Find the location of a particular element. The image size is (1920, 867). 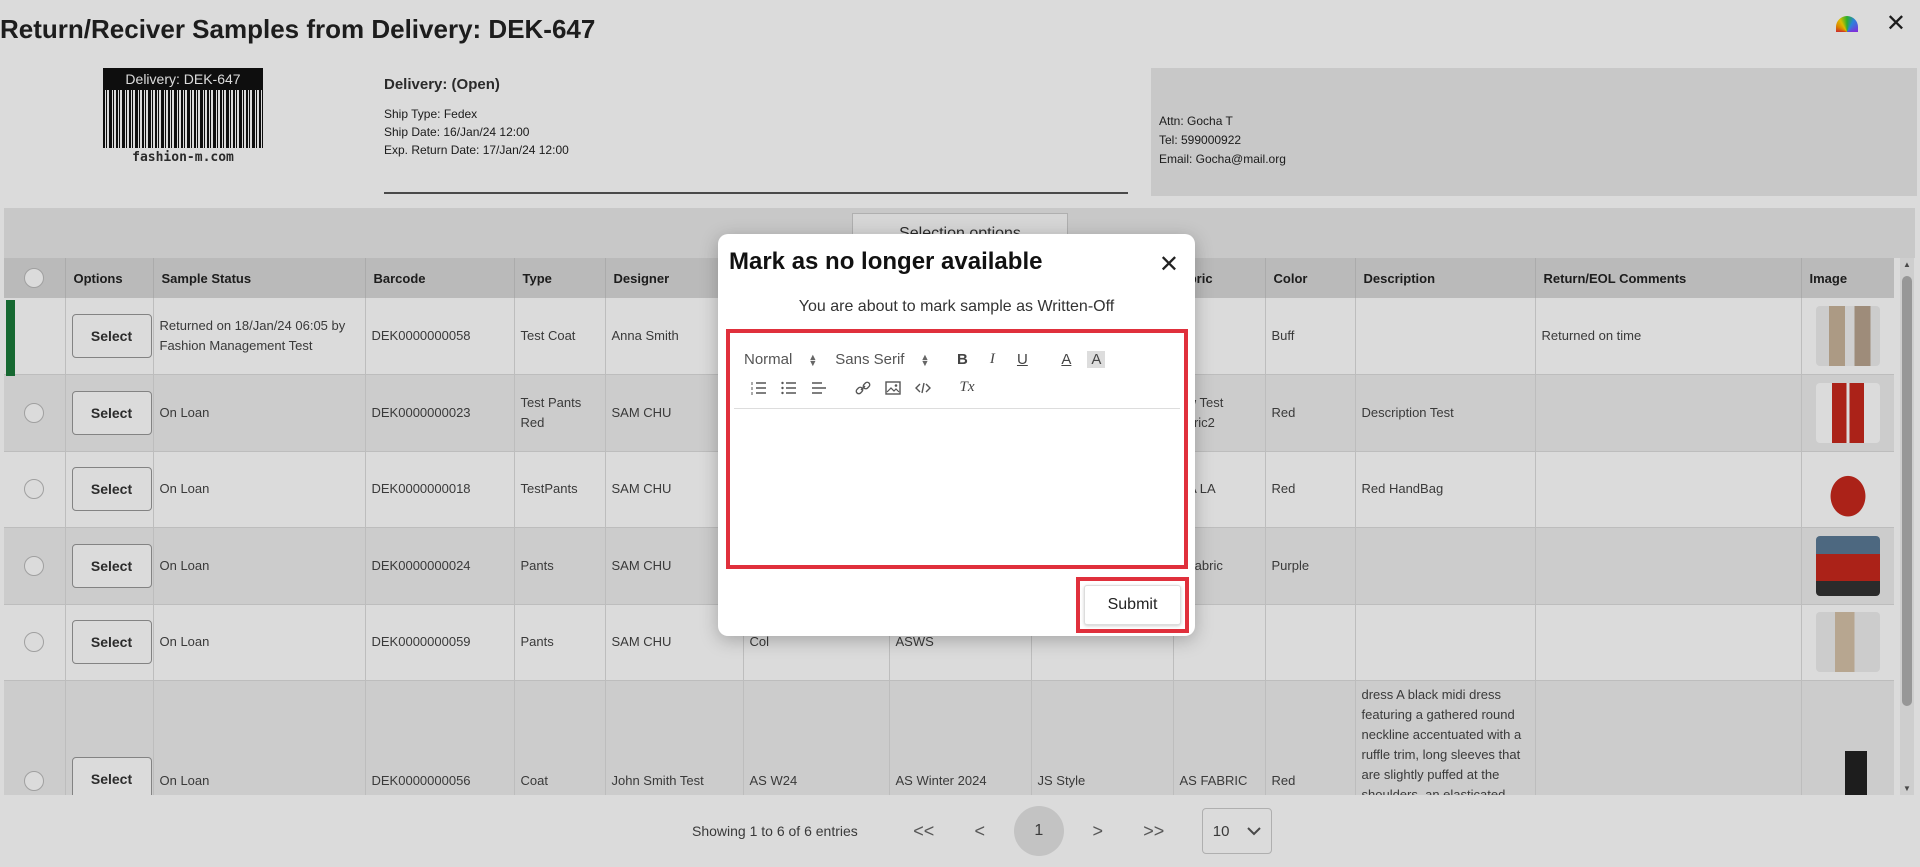

rich-text-editor: Normal ▲ ▼ Sans Serif ▲ ▼ B I U A A Tx is located at coordinates (957, 449).